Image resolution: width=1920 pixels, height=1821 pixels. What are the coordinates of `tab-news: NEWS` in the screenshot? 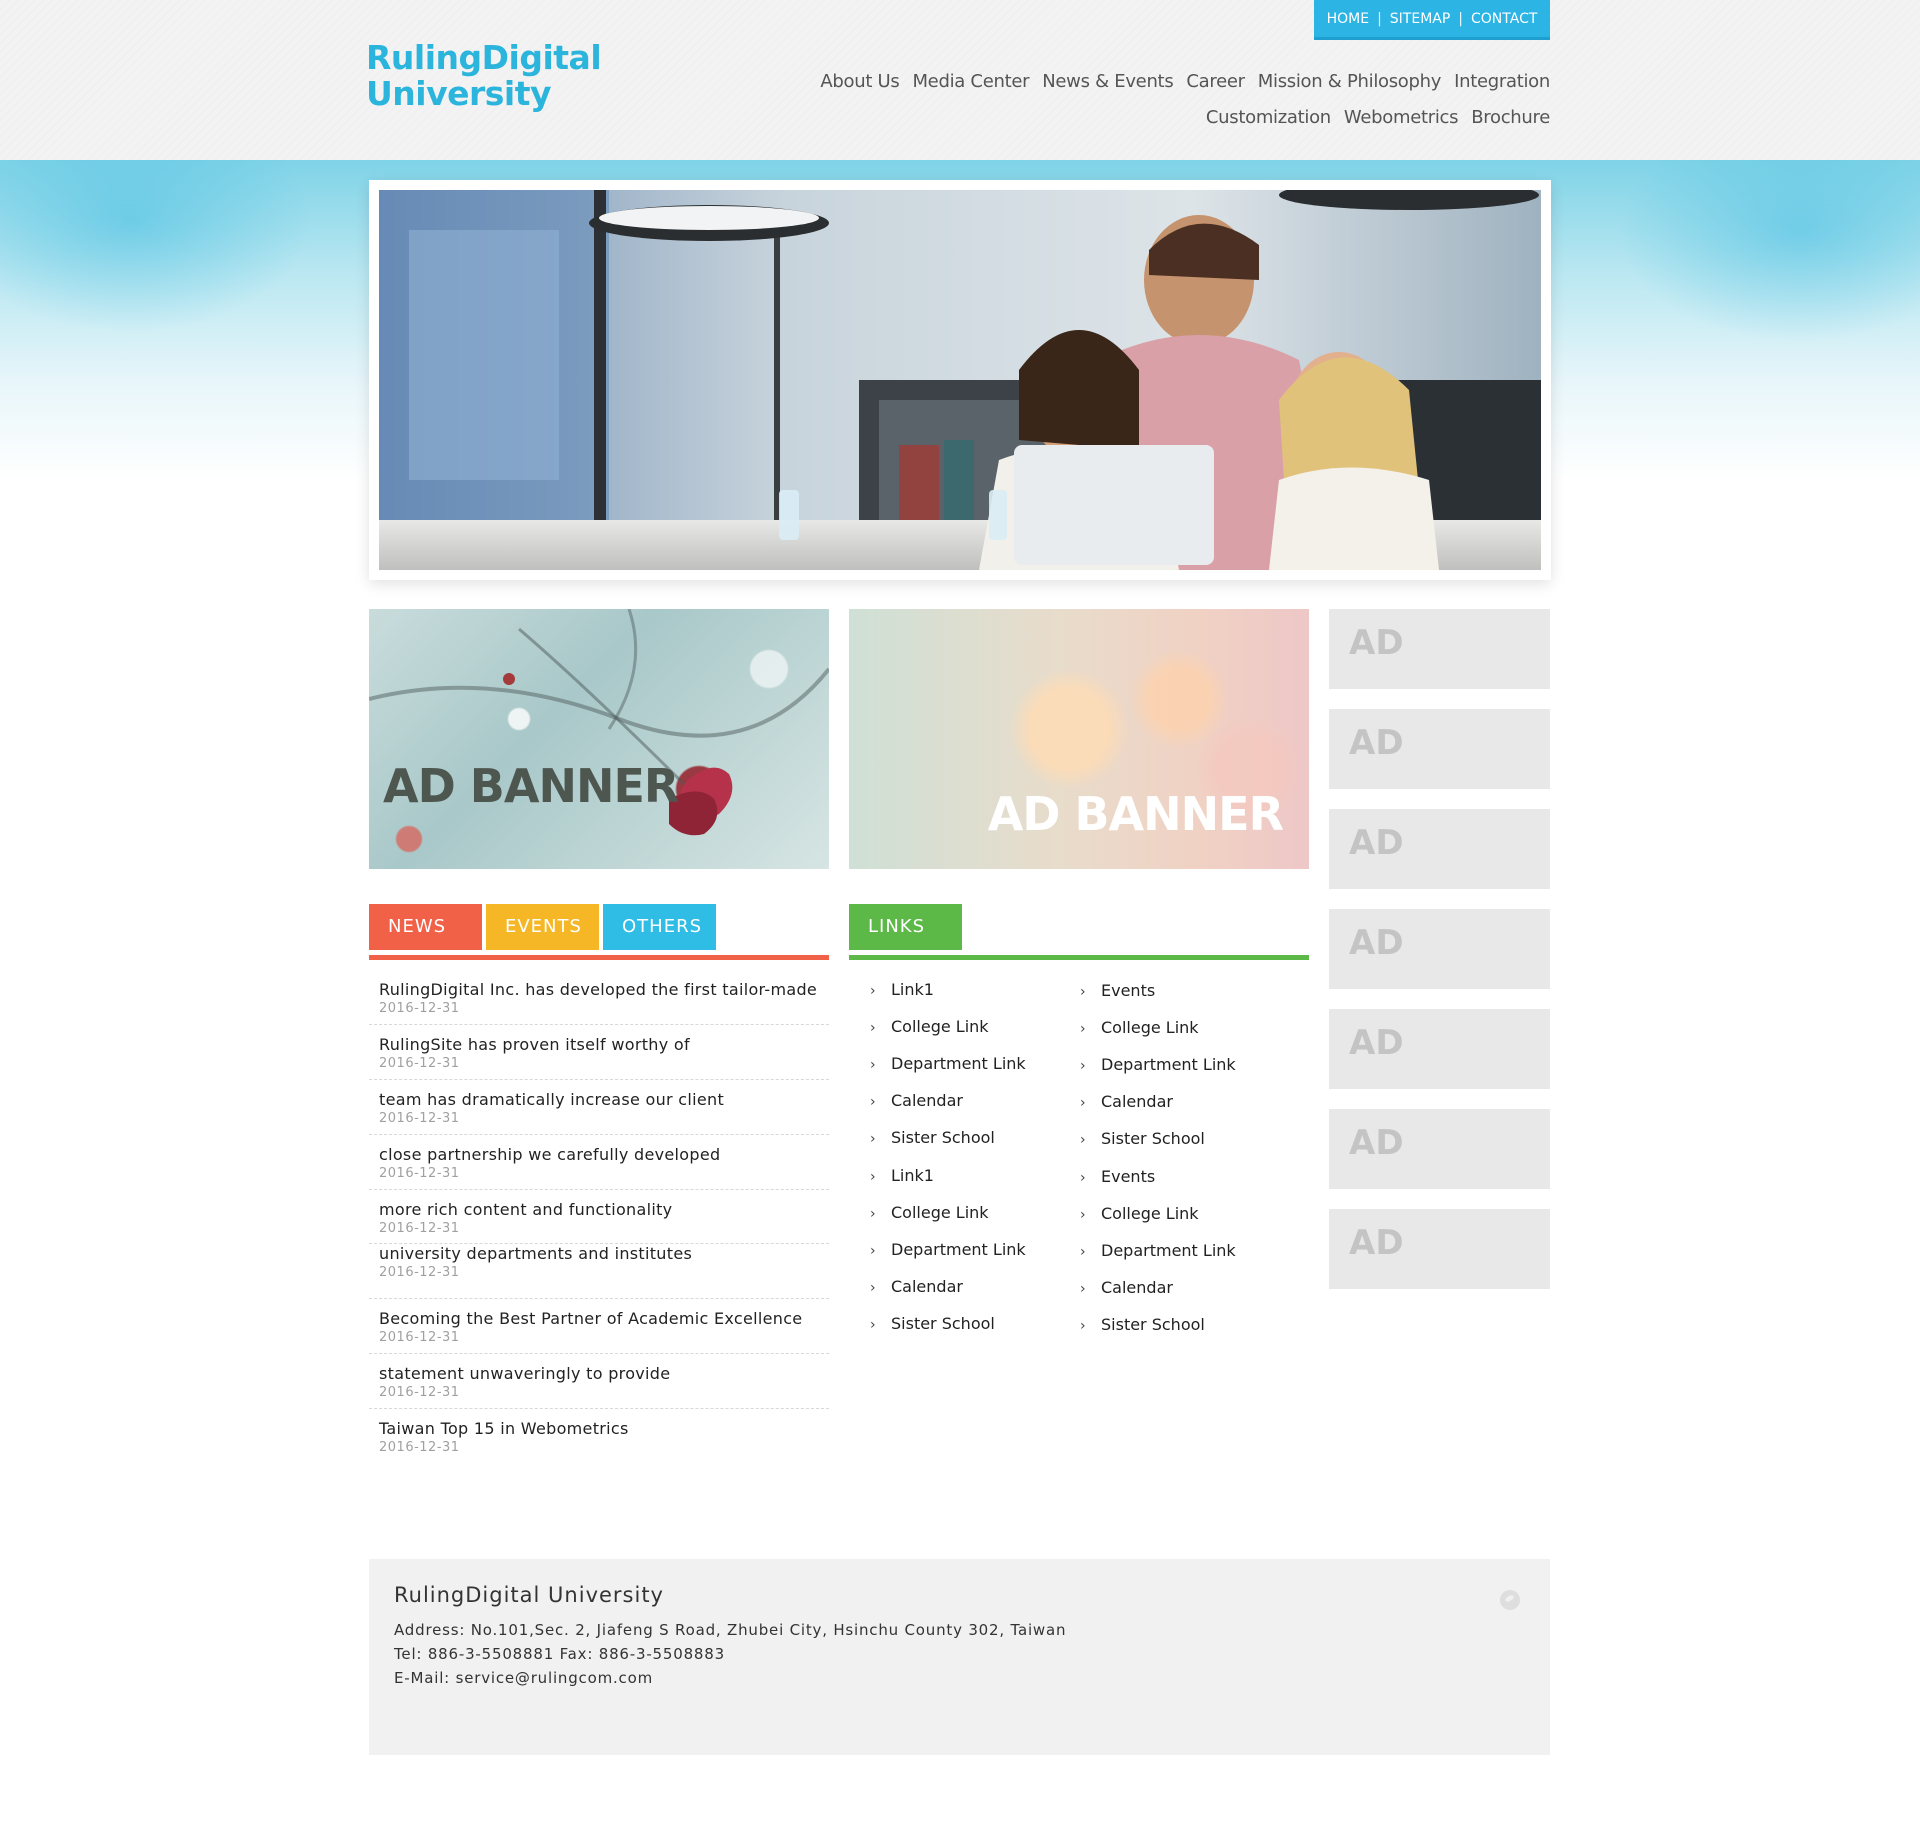 It's located at (425, 927).